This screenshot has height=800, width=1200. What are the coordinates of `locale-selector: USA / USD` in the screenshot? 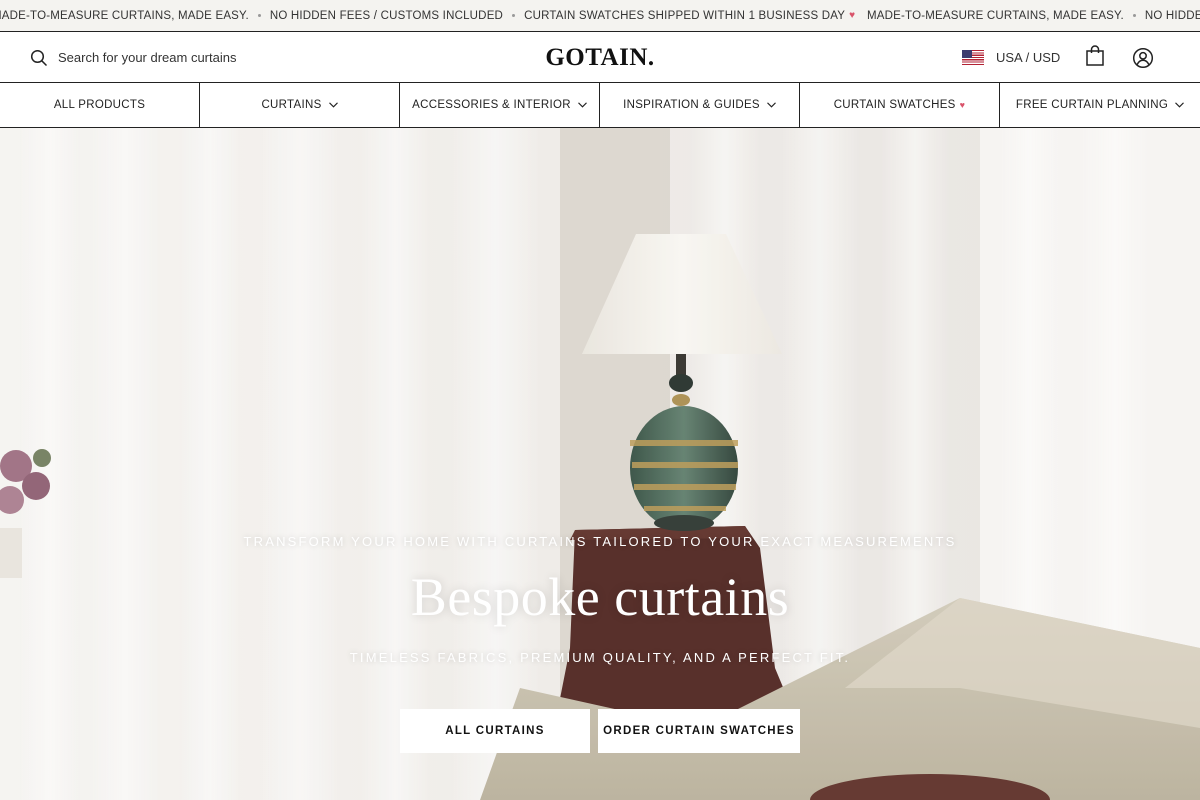 It's located at (1011, 57).